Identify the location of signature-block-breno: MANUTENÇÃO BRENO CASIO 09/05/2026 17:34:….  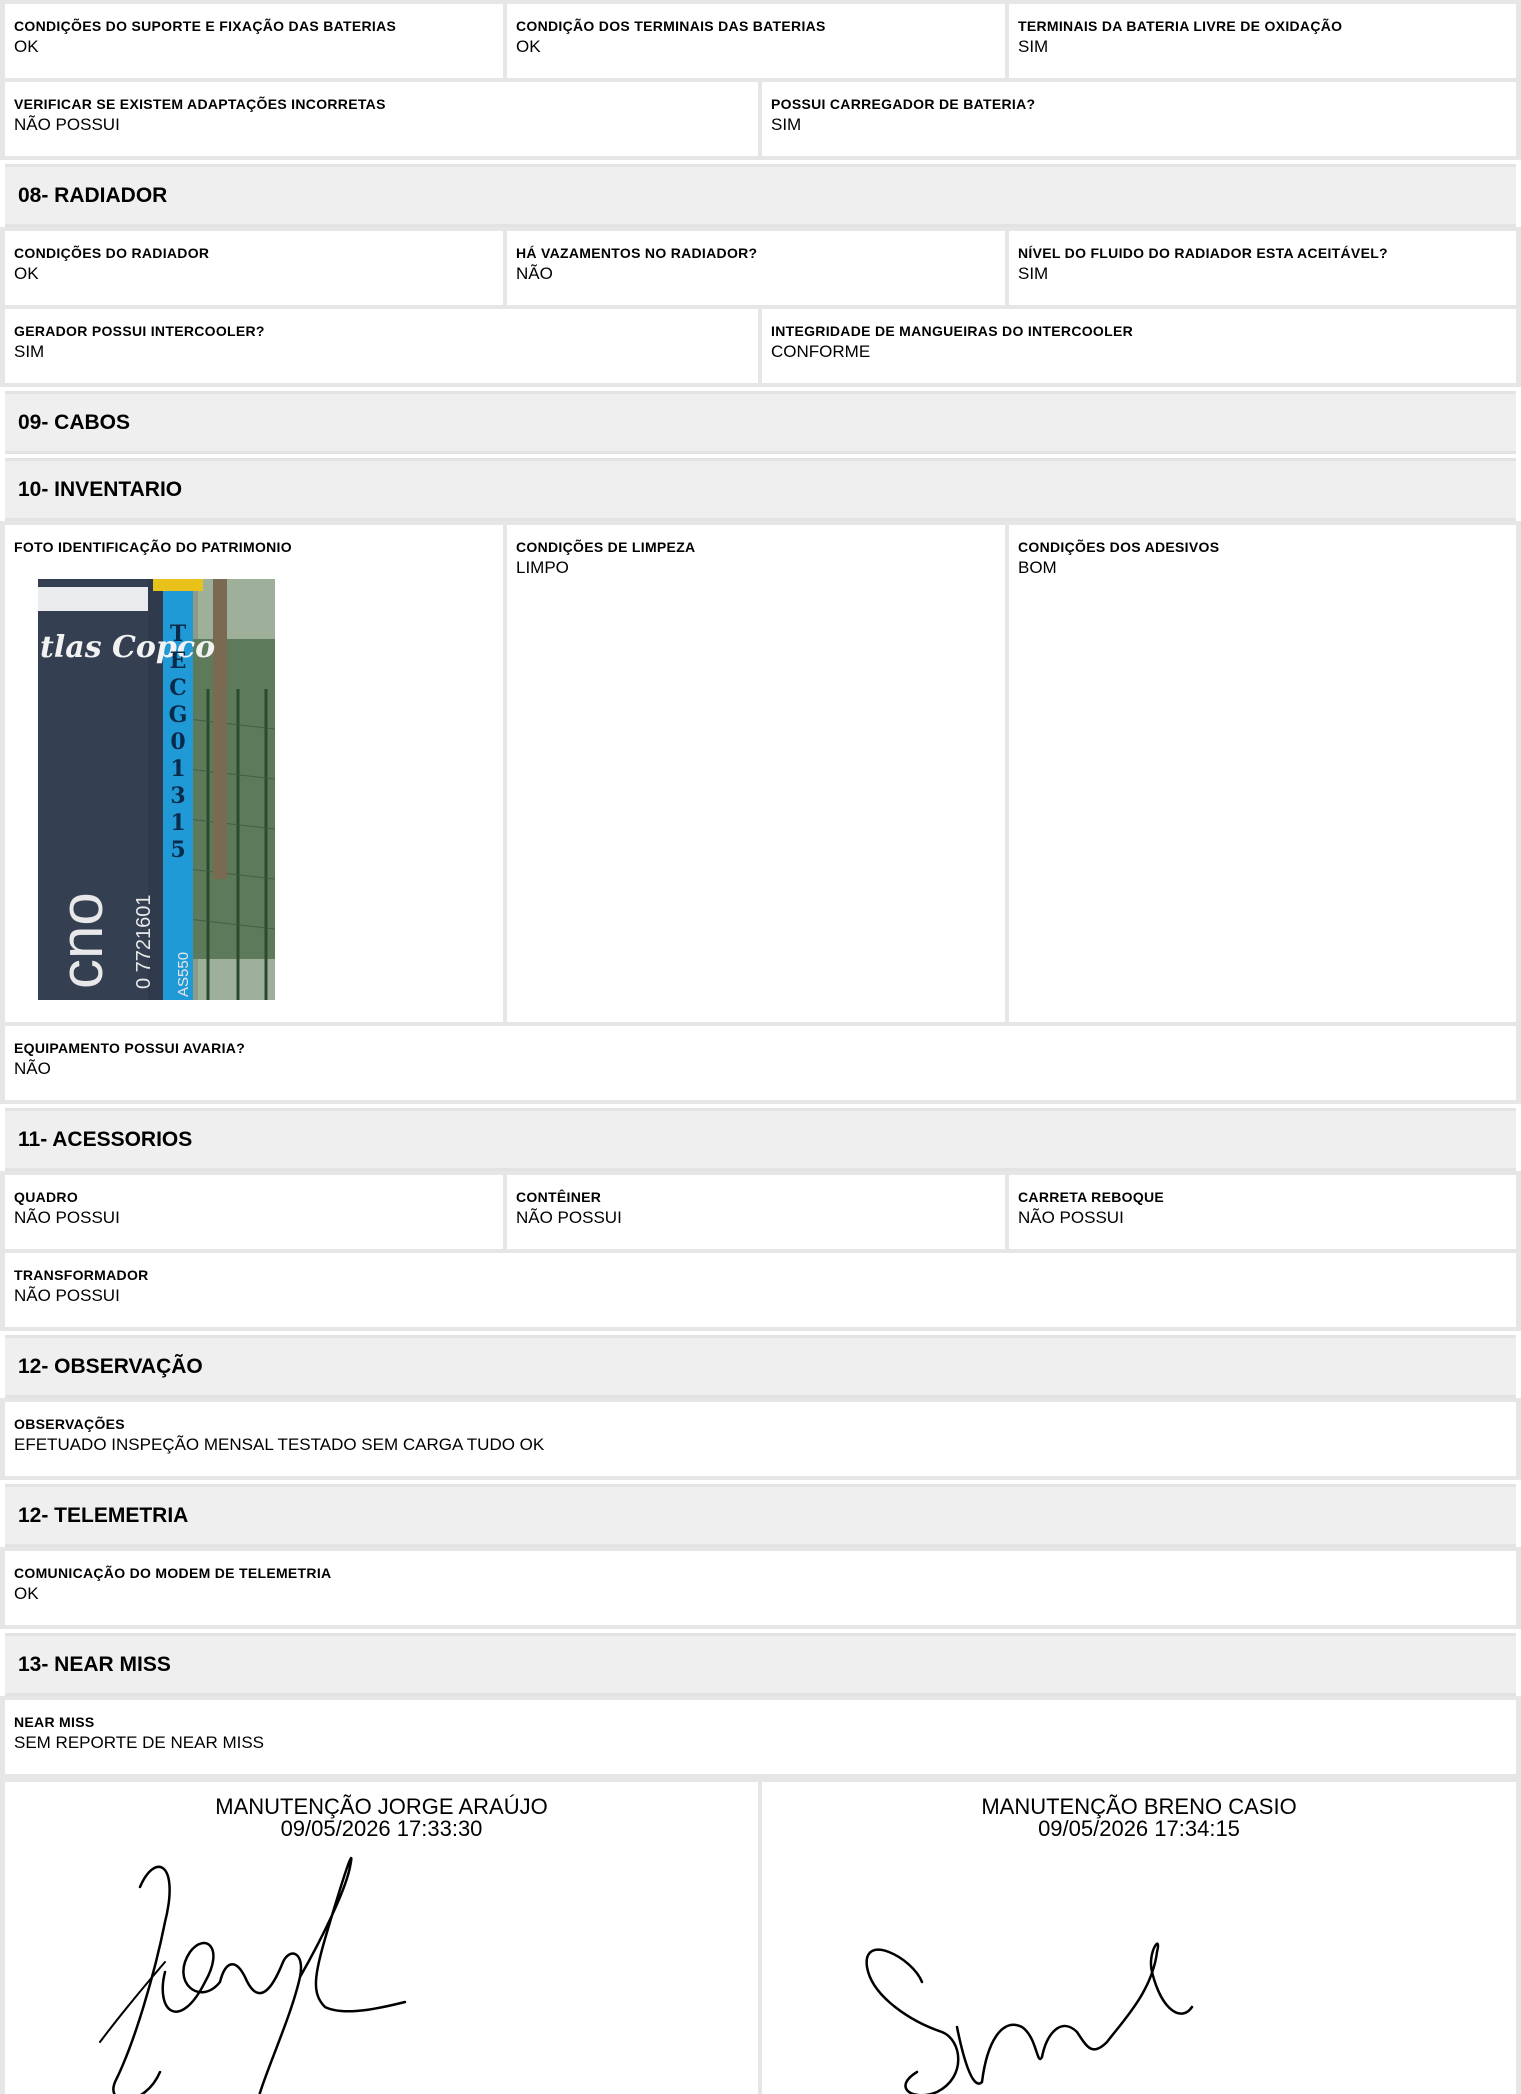
(1139, 1938).